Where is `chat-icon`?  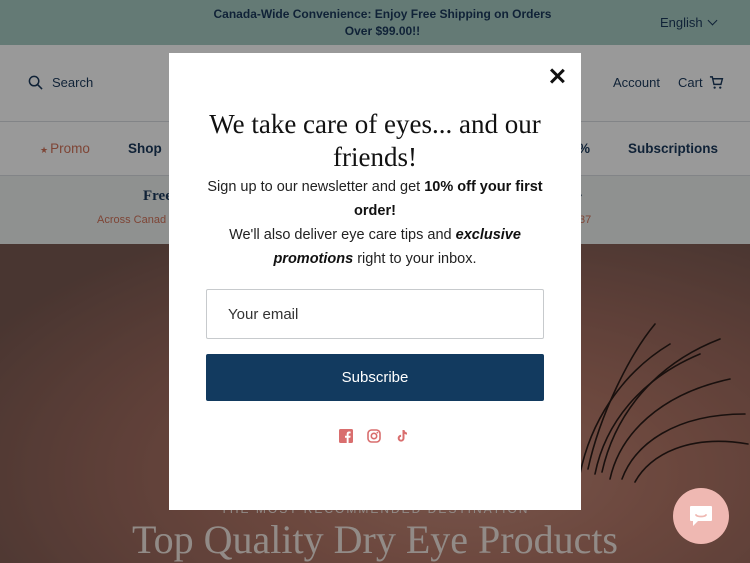 chat-icon is located at coordinates (701, 516).